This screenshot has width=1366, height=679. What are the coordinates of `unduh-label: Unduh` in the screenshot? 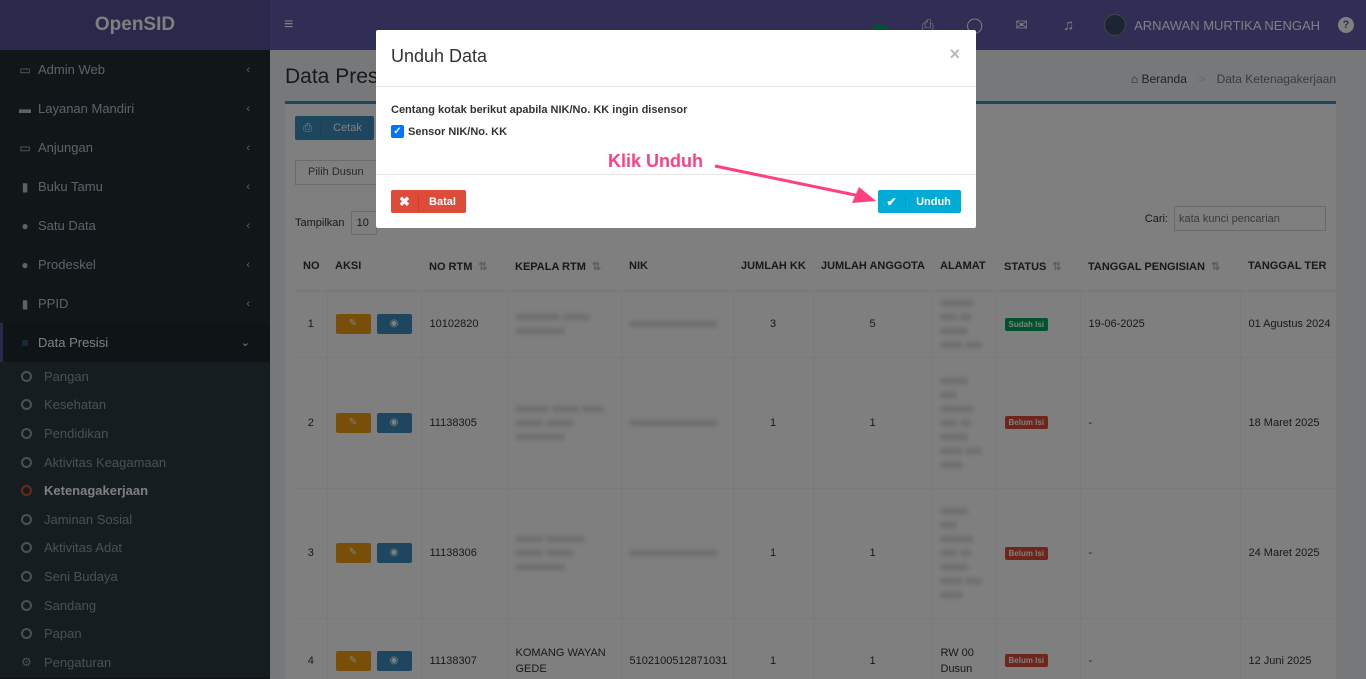 It's located at (933, 201).